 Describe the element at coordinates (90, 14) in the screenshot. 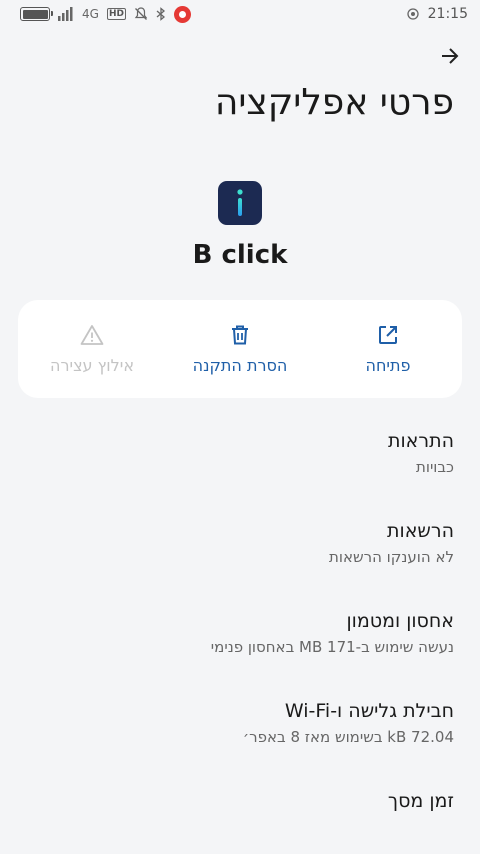

I see `network-type-label: 4G` at that location.